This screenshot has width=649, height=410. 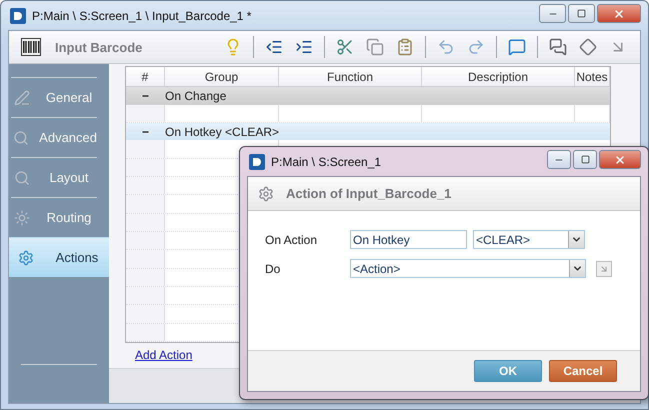 What do you see at coordinates (222, 131) in the screenshot?
I see `group-name: On Hotkey <CLEAR>` at bounding box center [222, 131].